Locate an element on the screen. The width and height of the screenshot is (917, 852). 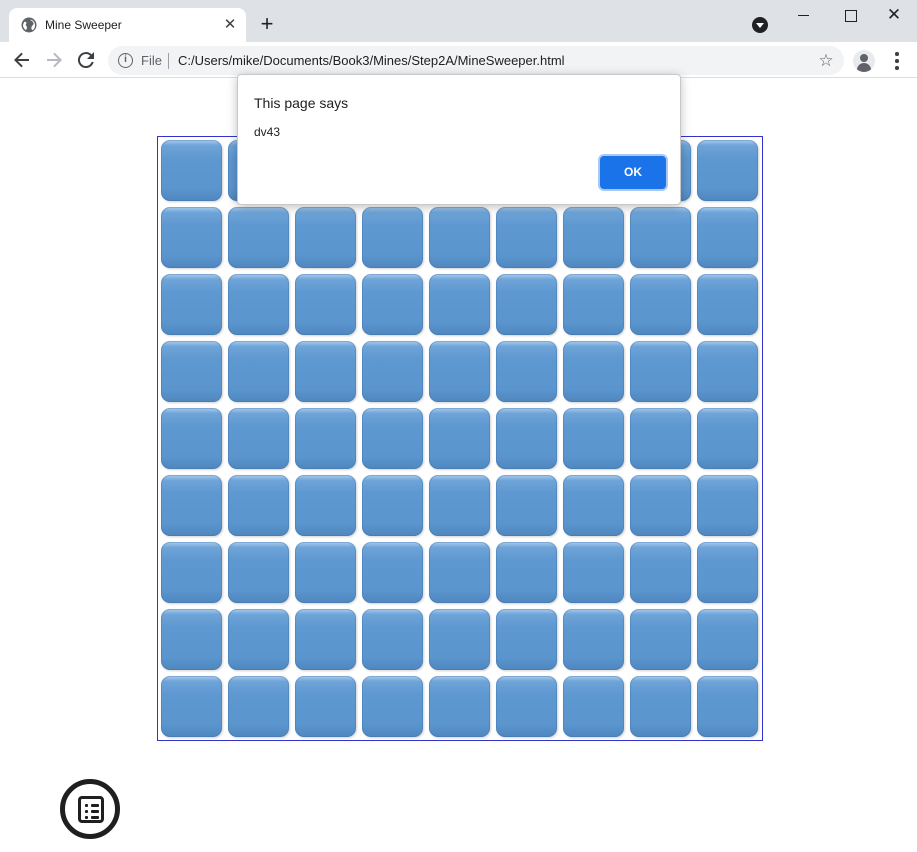
omnibox-divider is located at coordinates (168, 61).